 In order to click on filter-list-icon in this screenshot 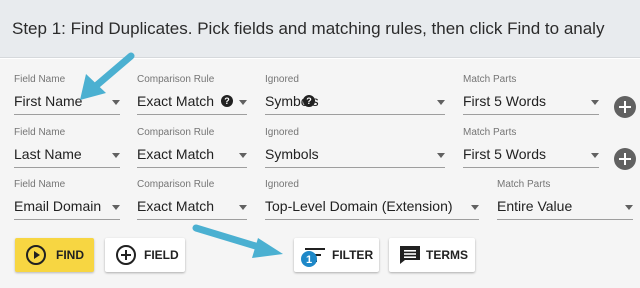, I will do `click(315, 255)`.